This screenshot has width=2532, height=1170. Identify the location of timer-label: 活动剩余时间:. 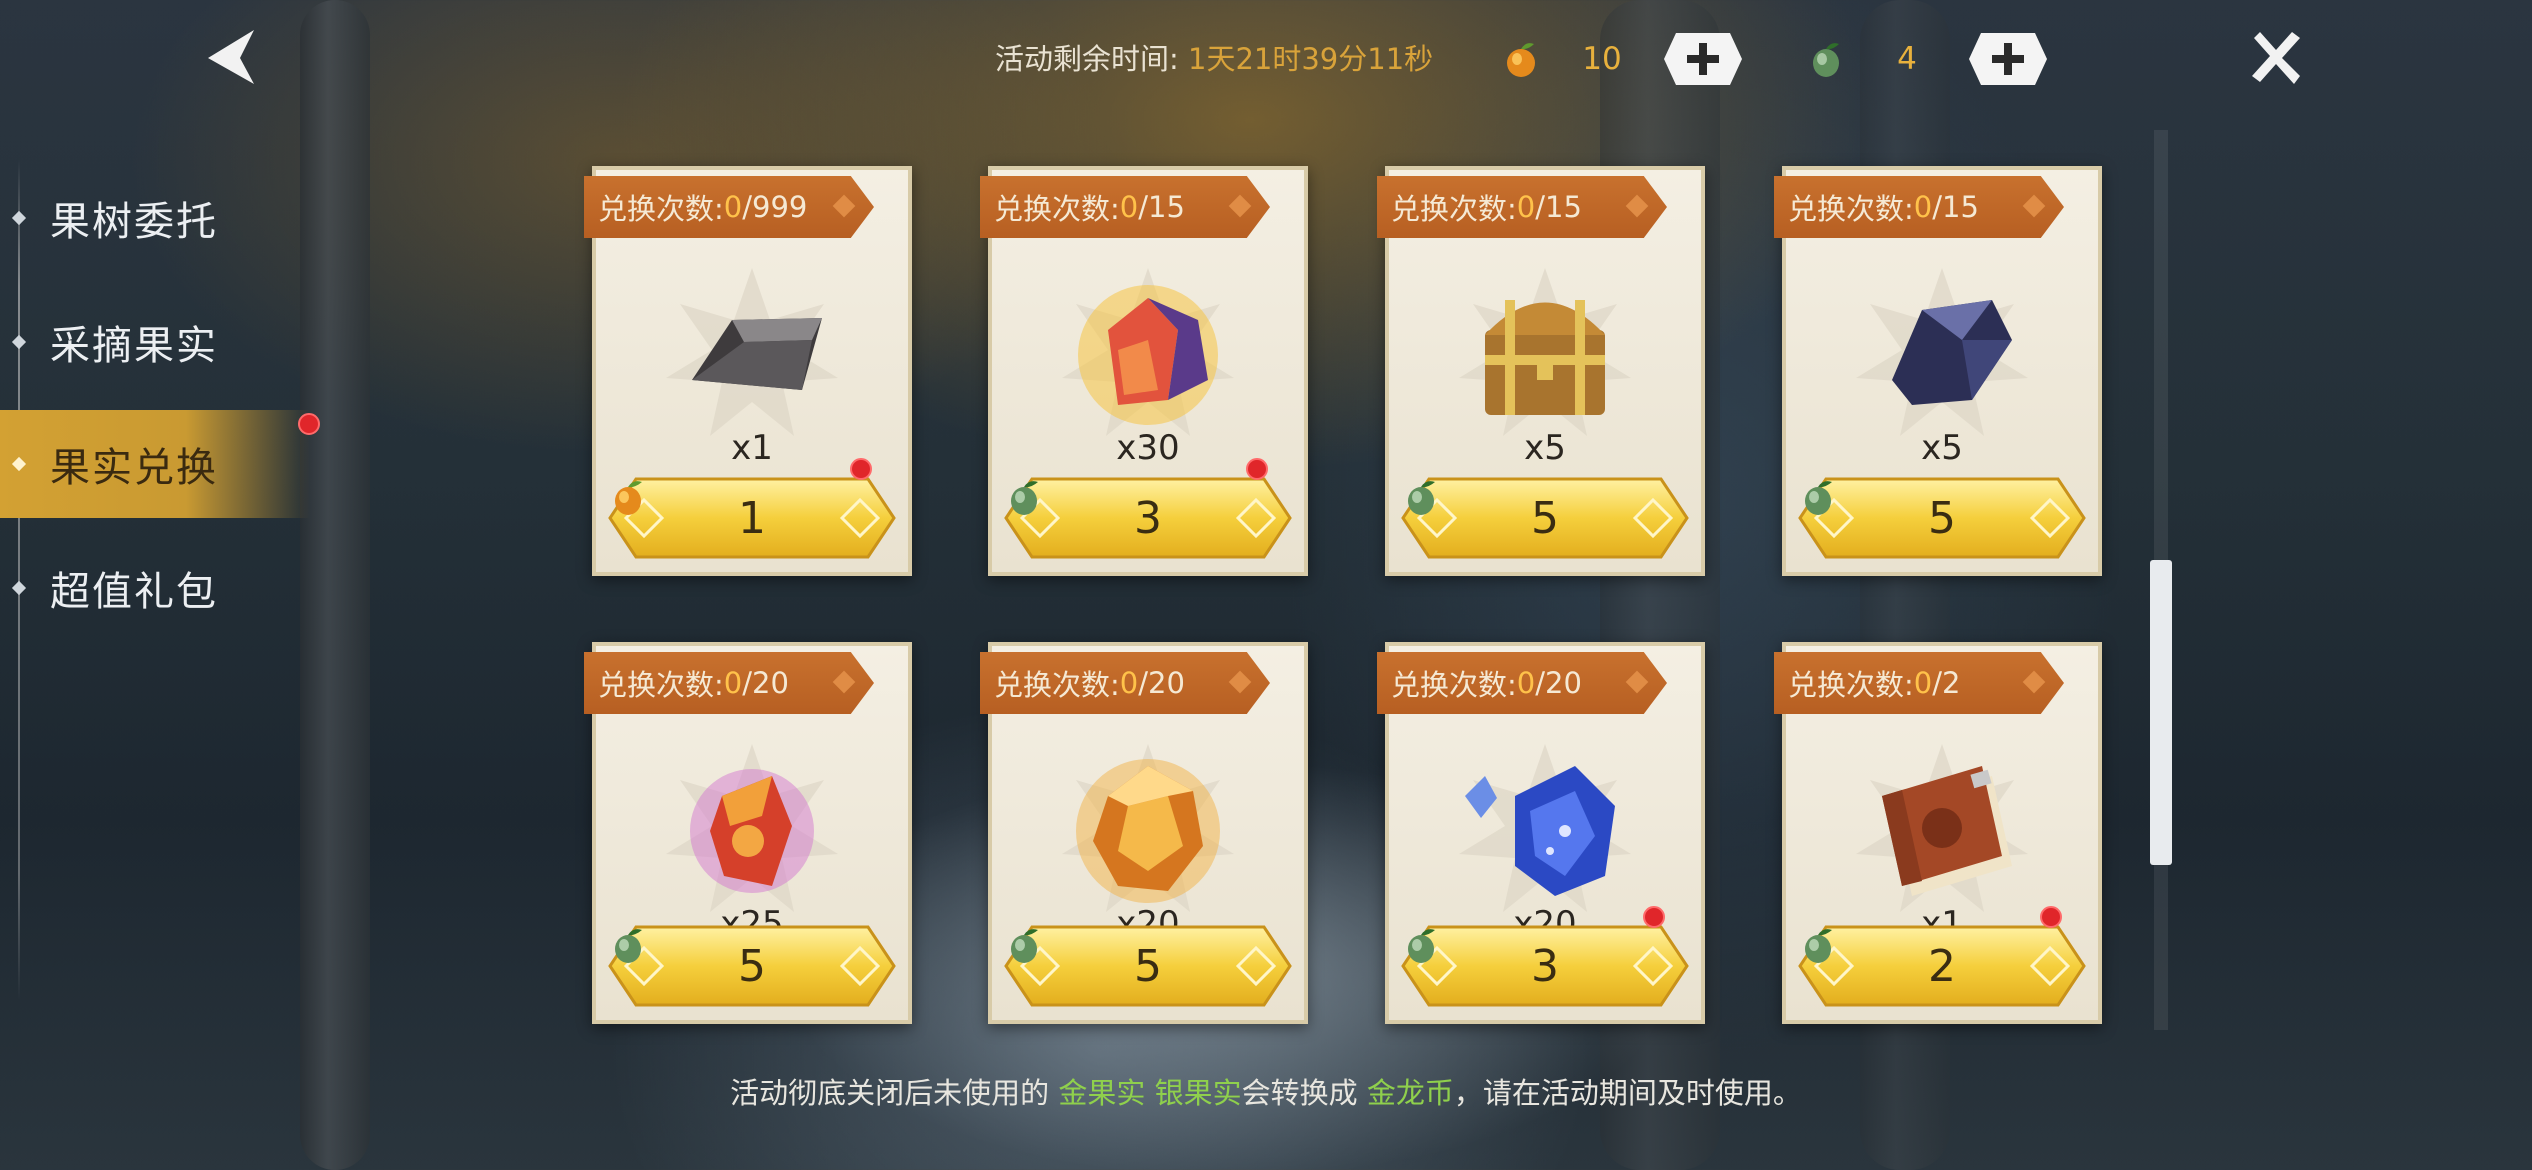
(1087, 59).